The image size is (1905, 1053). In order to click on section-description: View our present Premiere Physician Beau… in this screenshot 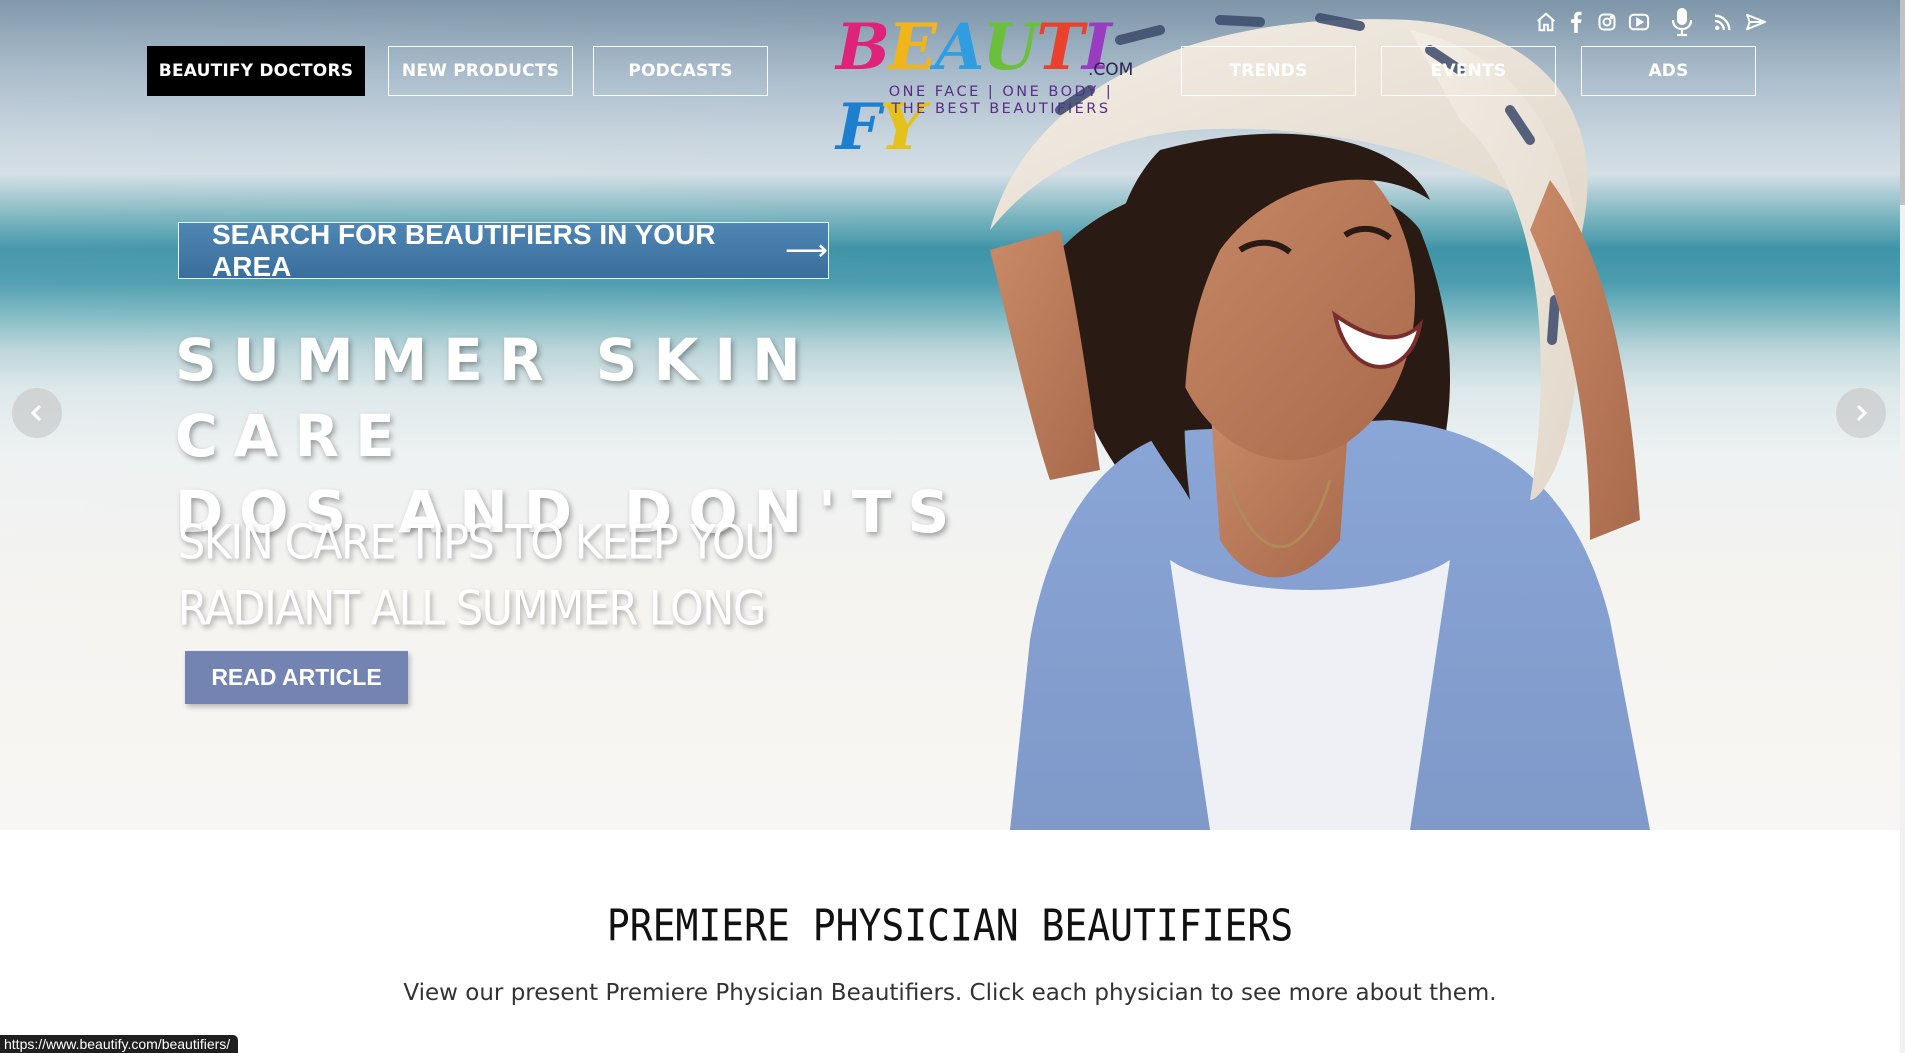, I will do `click(950, 993)`.